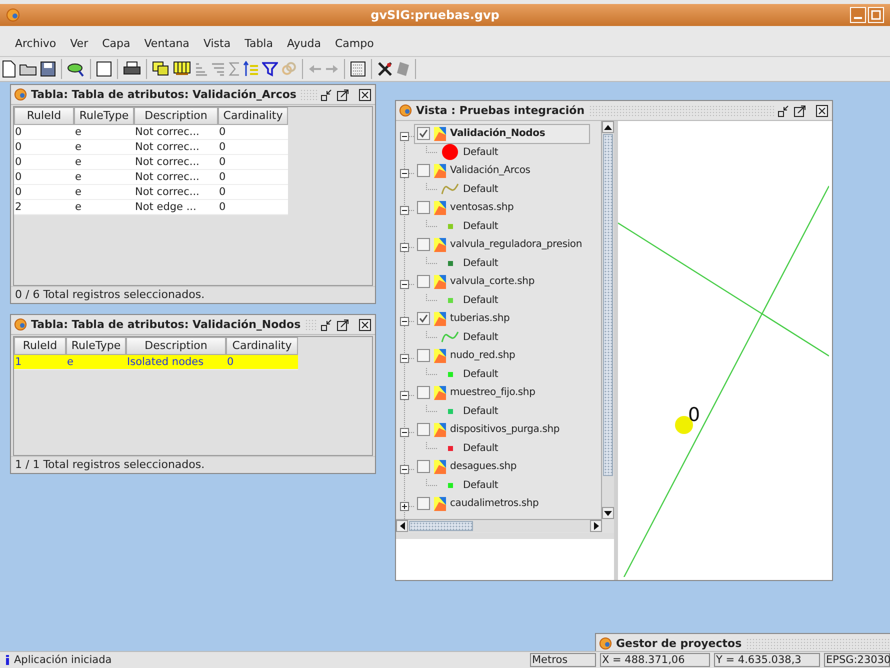 Image resolution: width=890 pixels, height=668 pixels. What do you see at coordinates (858, 15) in the screenshot?
I see `minimize-button` at bounding box center [858, 15].